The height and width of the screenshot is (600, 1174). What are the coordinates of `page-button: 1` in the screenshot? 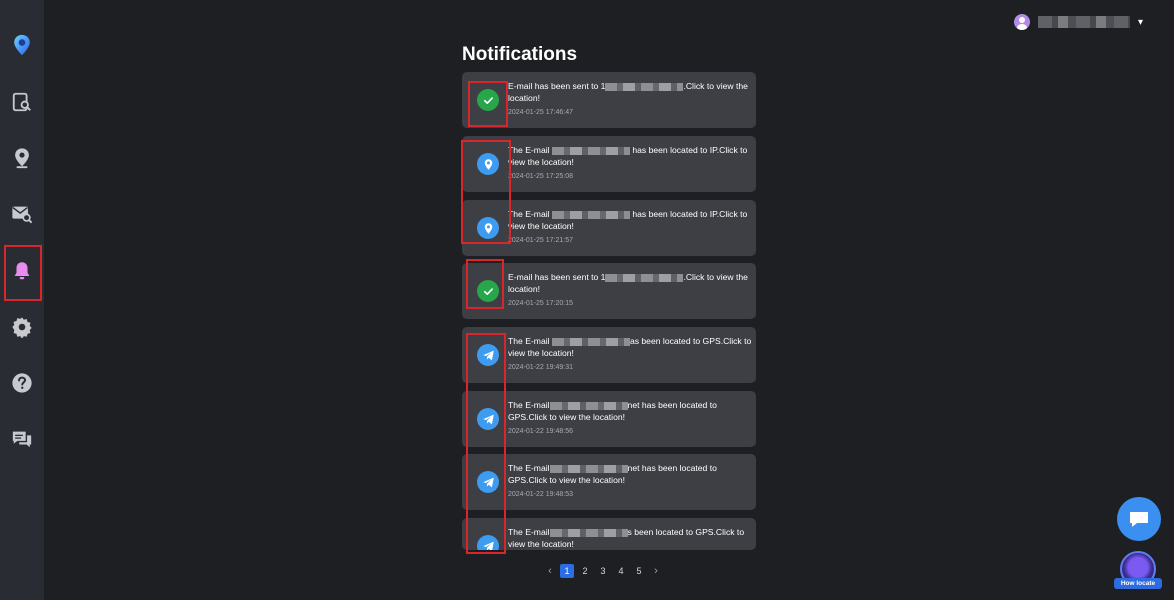 It's located at (567, 571).